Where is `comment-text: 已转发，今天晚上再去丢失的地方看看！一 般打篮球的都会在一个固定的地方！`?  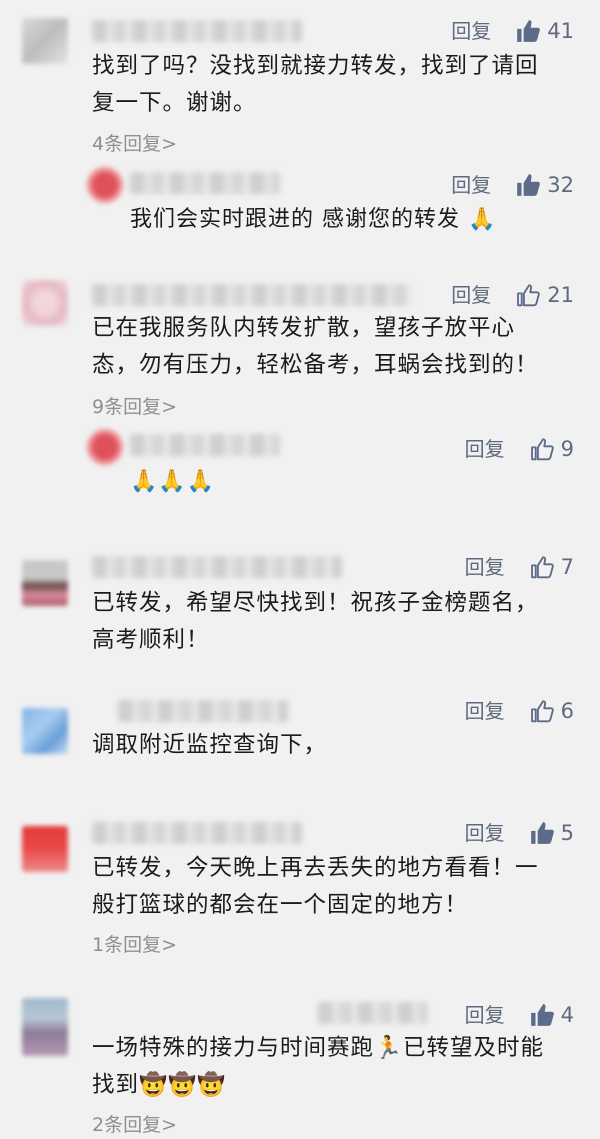 comment-text: 已转发，今天晚上再去丢失的地方看看！一 般打篮球的都会在一个固定的地方！ is located at coordinates (315, 886).